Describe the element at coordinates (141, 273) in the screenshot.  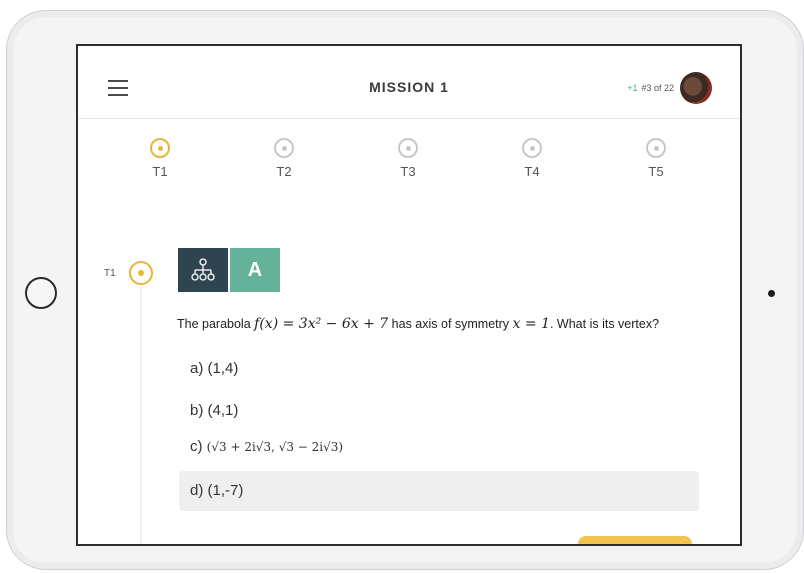
I see `timeline-node-icon` at that location.